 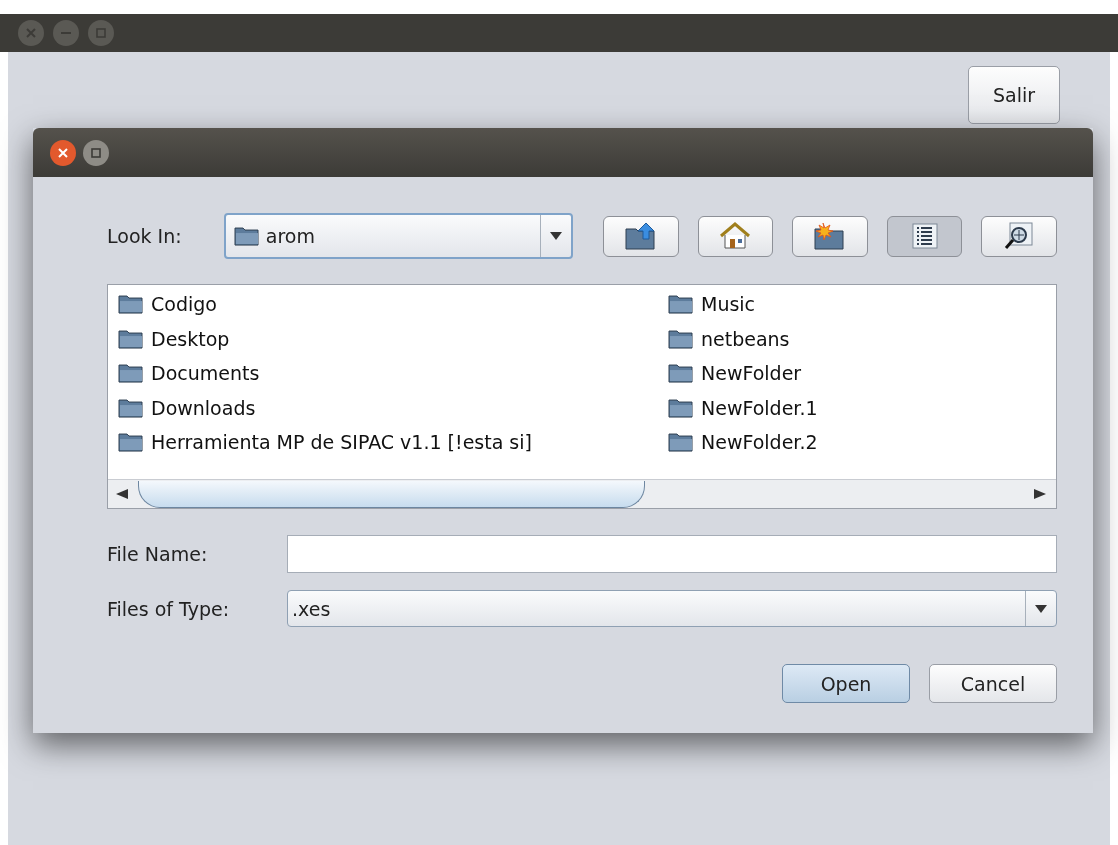 I want to click on file-type-label: Files of Type:, so click(x=169, y=608).